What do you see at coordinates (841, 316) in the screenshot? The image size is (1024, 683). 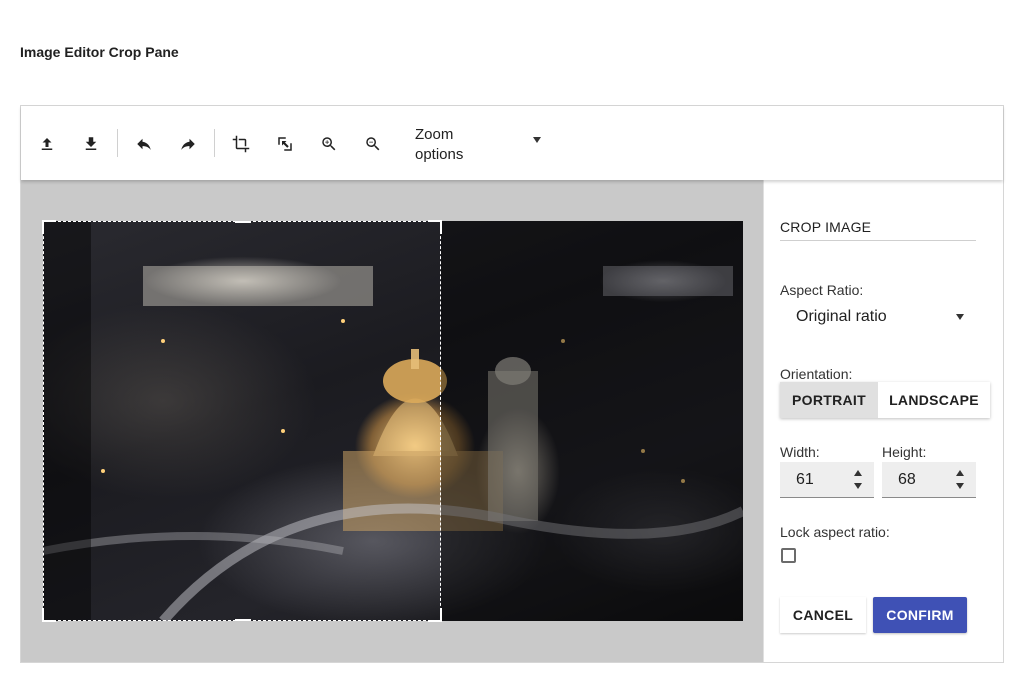 I see `aspect-ratio-value: Original ratio` at bounding box center [841, 316].